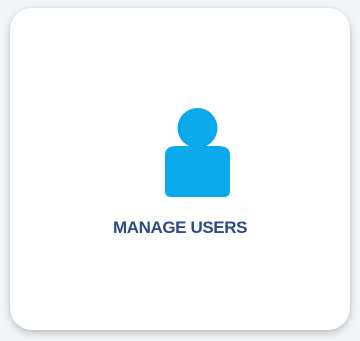  Describe the element at coordinates (197, 152) in the screenshot. I see `user-icon` at that location.